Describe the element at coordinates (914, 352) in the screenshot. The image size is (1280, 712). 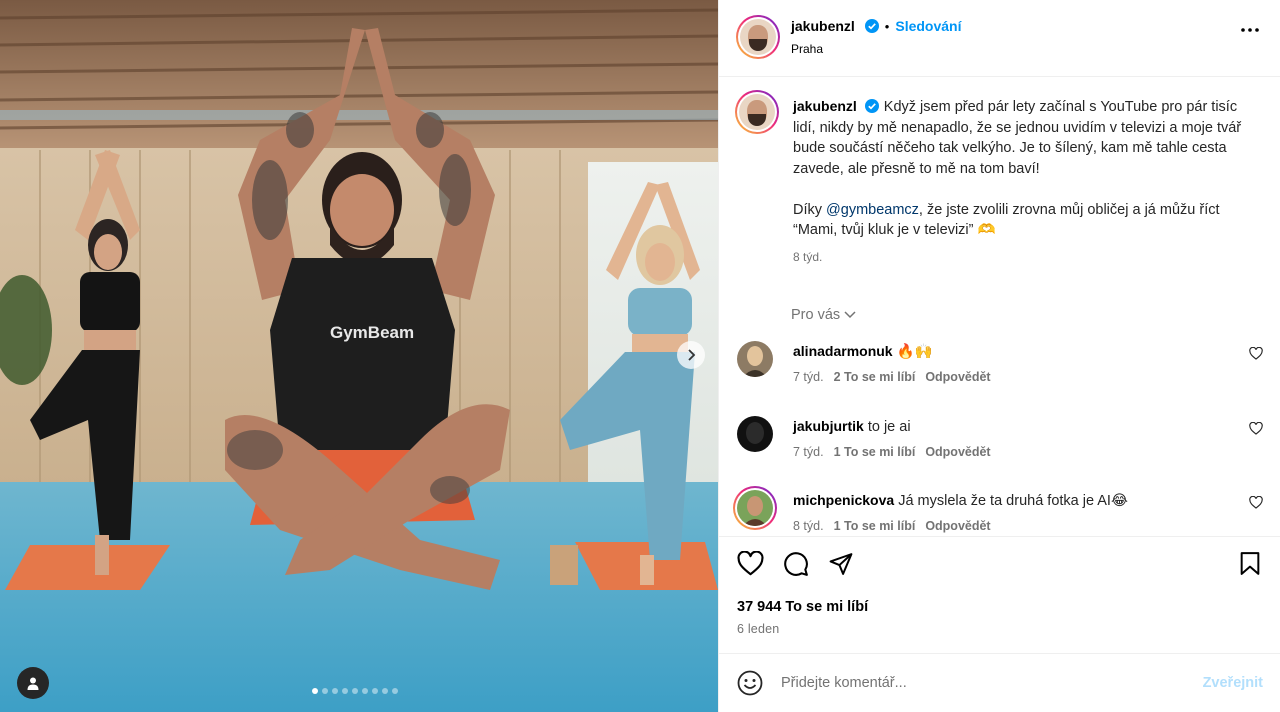
I see `comment-text: 🔥🙌` at that location.